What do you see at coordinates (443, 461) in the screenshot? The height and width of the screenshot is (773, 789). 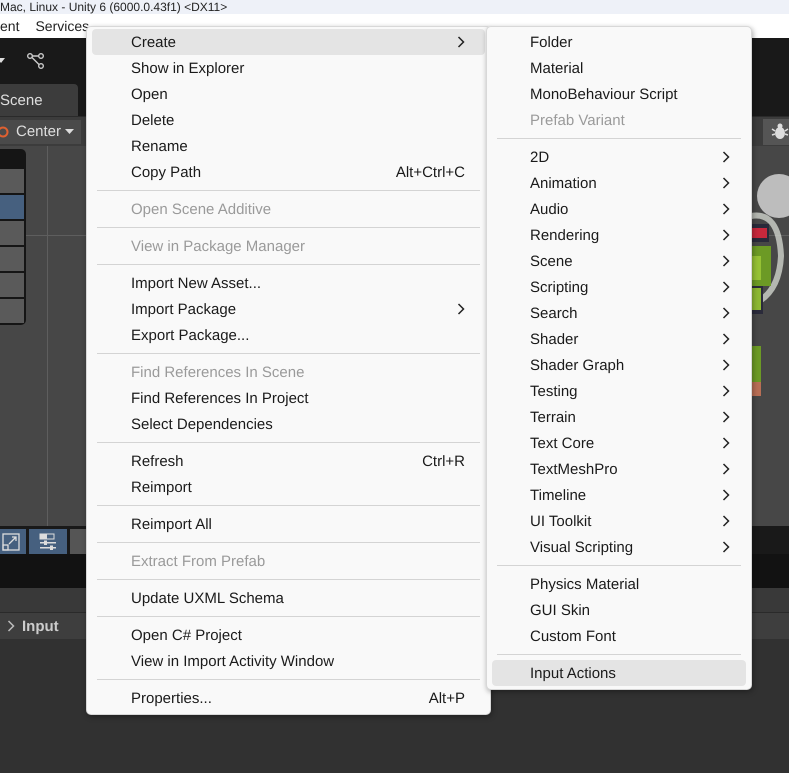 I see `shortcut-label: Ctrl+R` at bounding box center [443, 461].